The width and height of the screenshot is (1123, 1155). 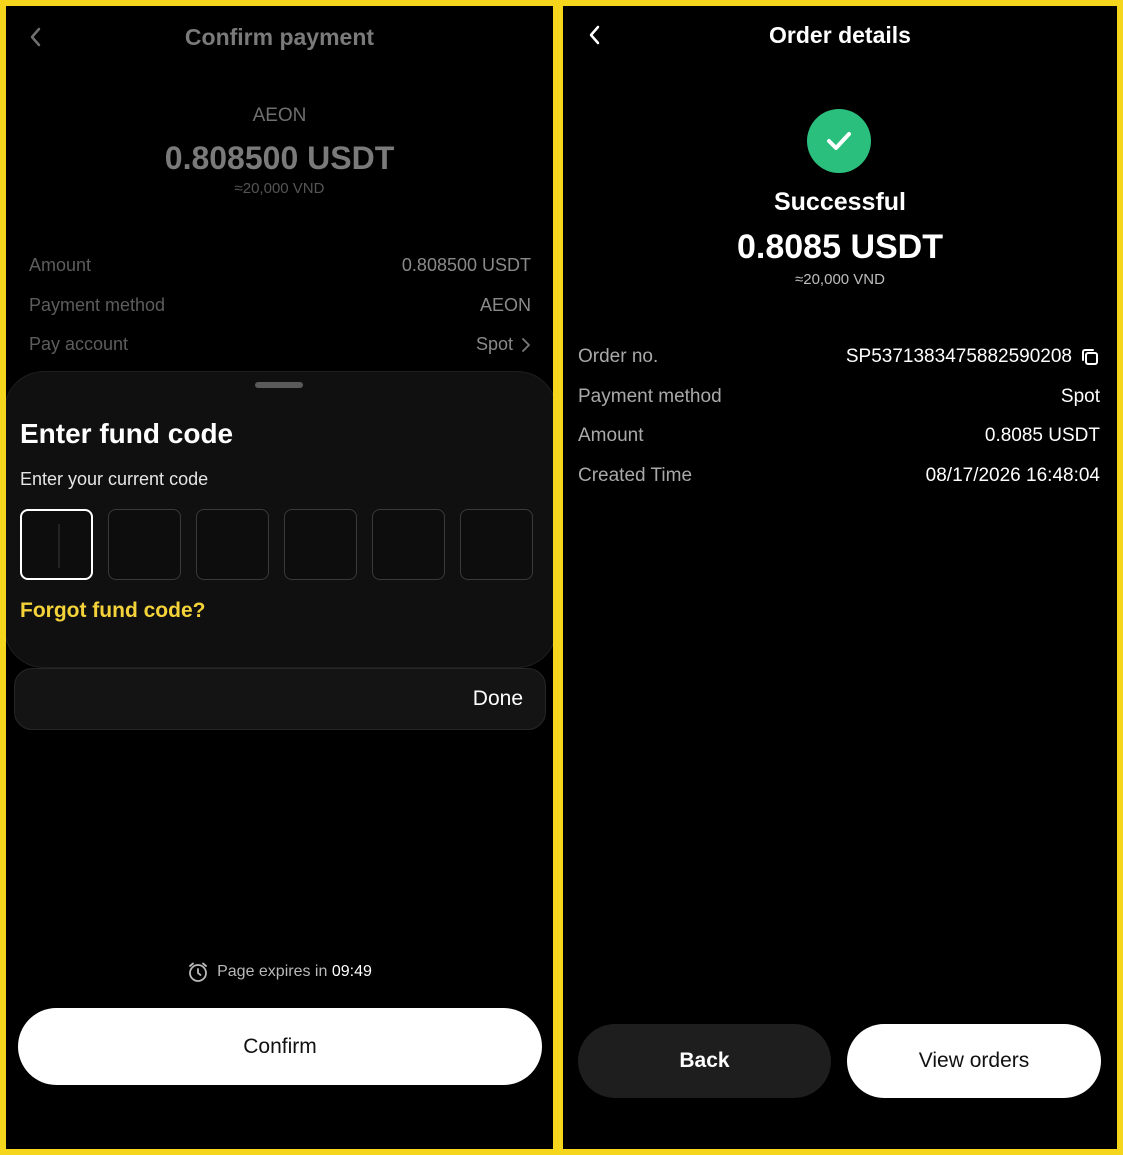 I want to click on forgot-fund-code-link: Forgot fund code?, so click(x=112, y=611).